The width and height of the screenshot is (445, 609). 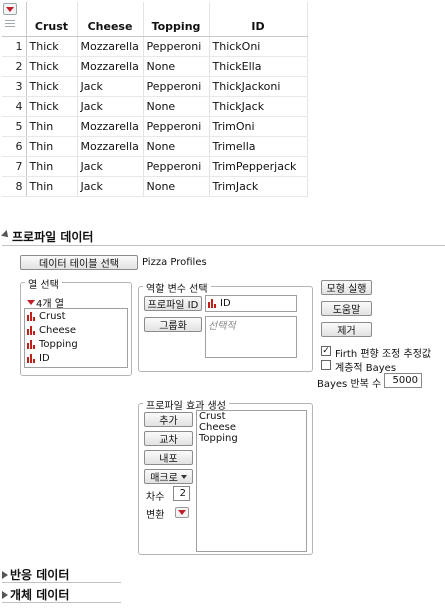 I want to click on table-row: 6 Thin Mozzarella None Trimella, so click(x=155, y=146).